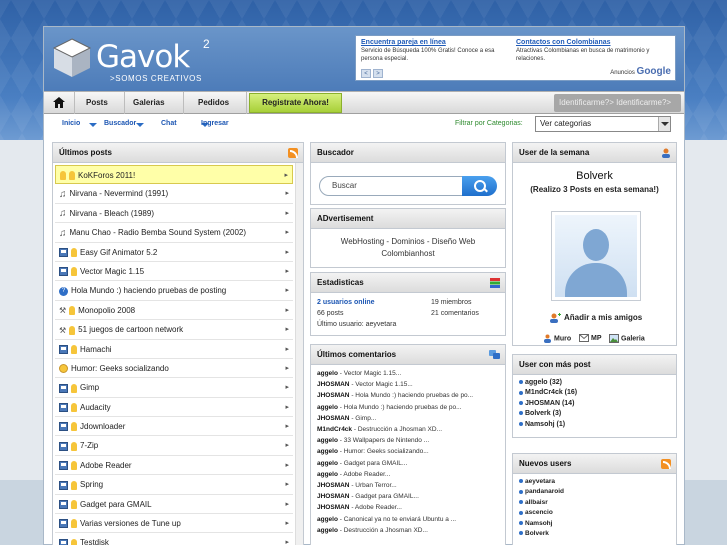 This screenshot has width=727, height=545. What do you see at coordinates (174, 272) in the screenshot?
I see `post-item: Vector Magic 1.15 ▸` at bounding box center [174, 272].